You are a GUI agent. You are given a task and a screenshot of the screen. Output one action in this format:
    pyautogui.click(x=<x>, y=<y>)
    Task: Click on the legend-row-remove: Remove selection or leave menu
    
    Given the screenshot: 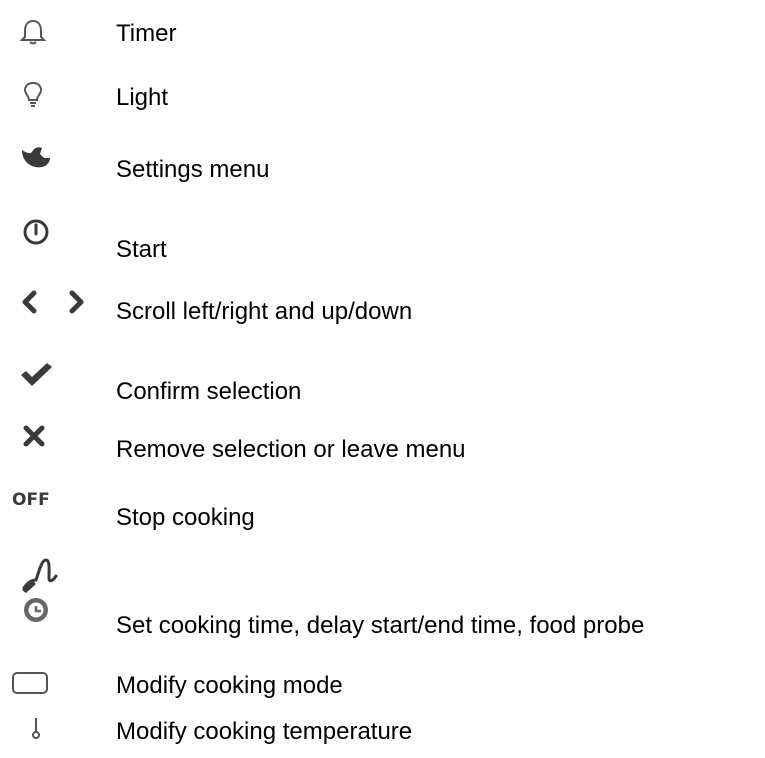 What is the action you would take?
    pyautogui.click(x=382, y=449)
    